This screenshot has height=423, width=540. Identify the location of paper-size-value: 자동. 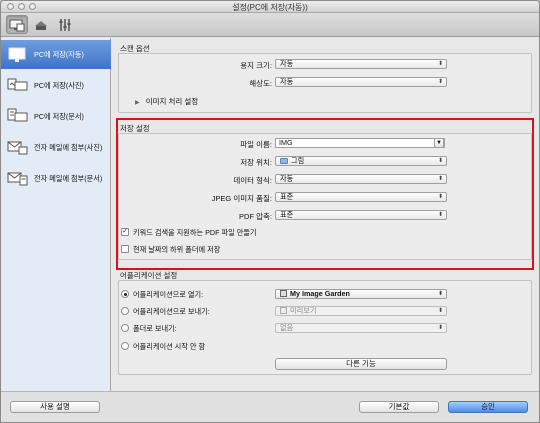
(287, 63).